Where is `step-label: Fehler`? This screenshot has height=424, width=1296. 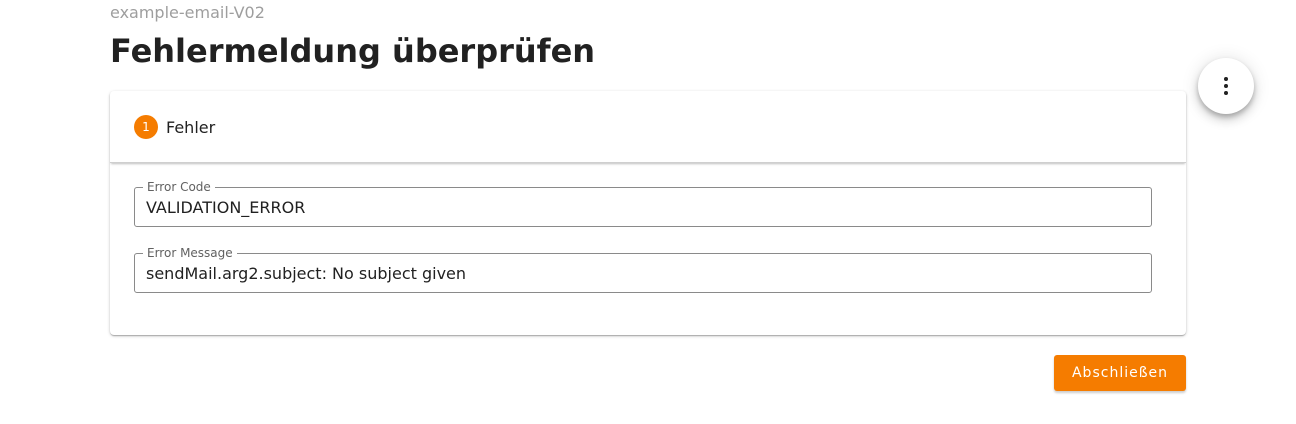 step-label: Fehler is located at coordinates (191, 127).